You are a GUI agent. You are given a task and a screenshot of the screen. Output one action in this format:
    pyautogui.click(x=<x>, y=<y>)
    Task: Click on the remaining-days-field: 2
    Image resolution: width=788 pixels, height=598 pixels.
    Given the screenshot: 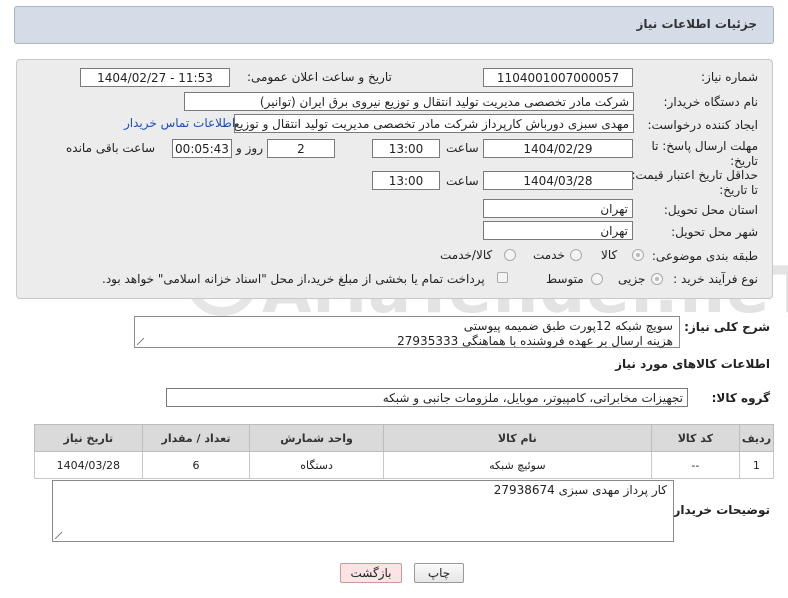 What is the action you would take?
    pyautogui.click(x=301, y=148)
    